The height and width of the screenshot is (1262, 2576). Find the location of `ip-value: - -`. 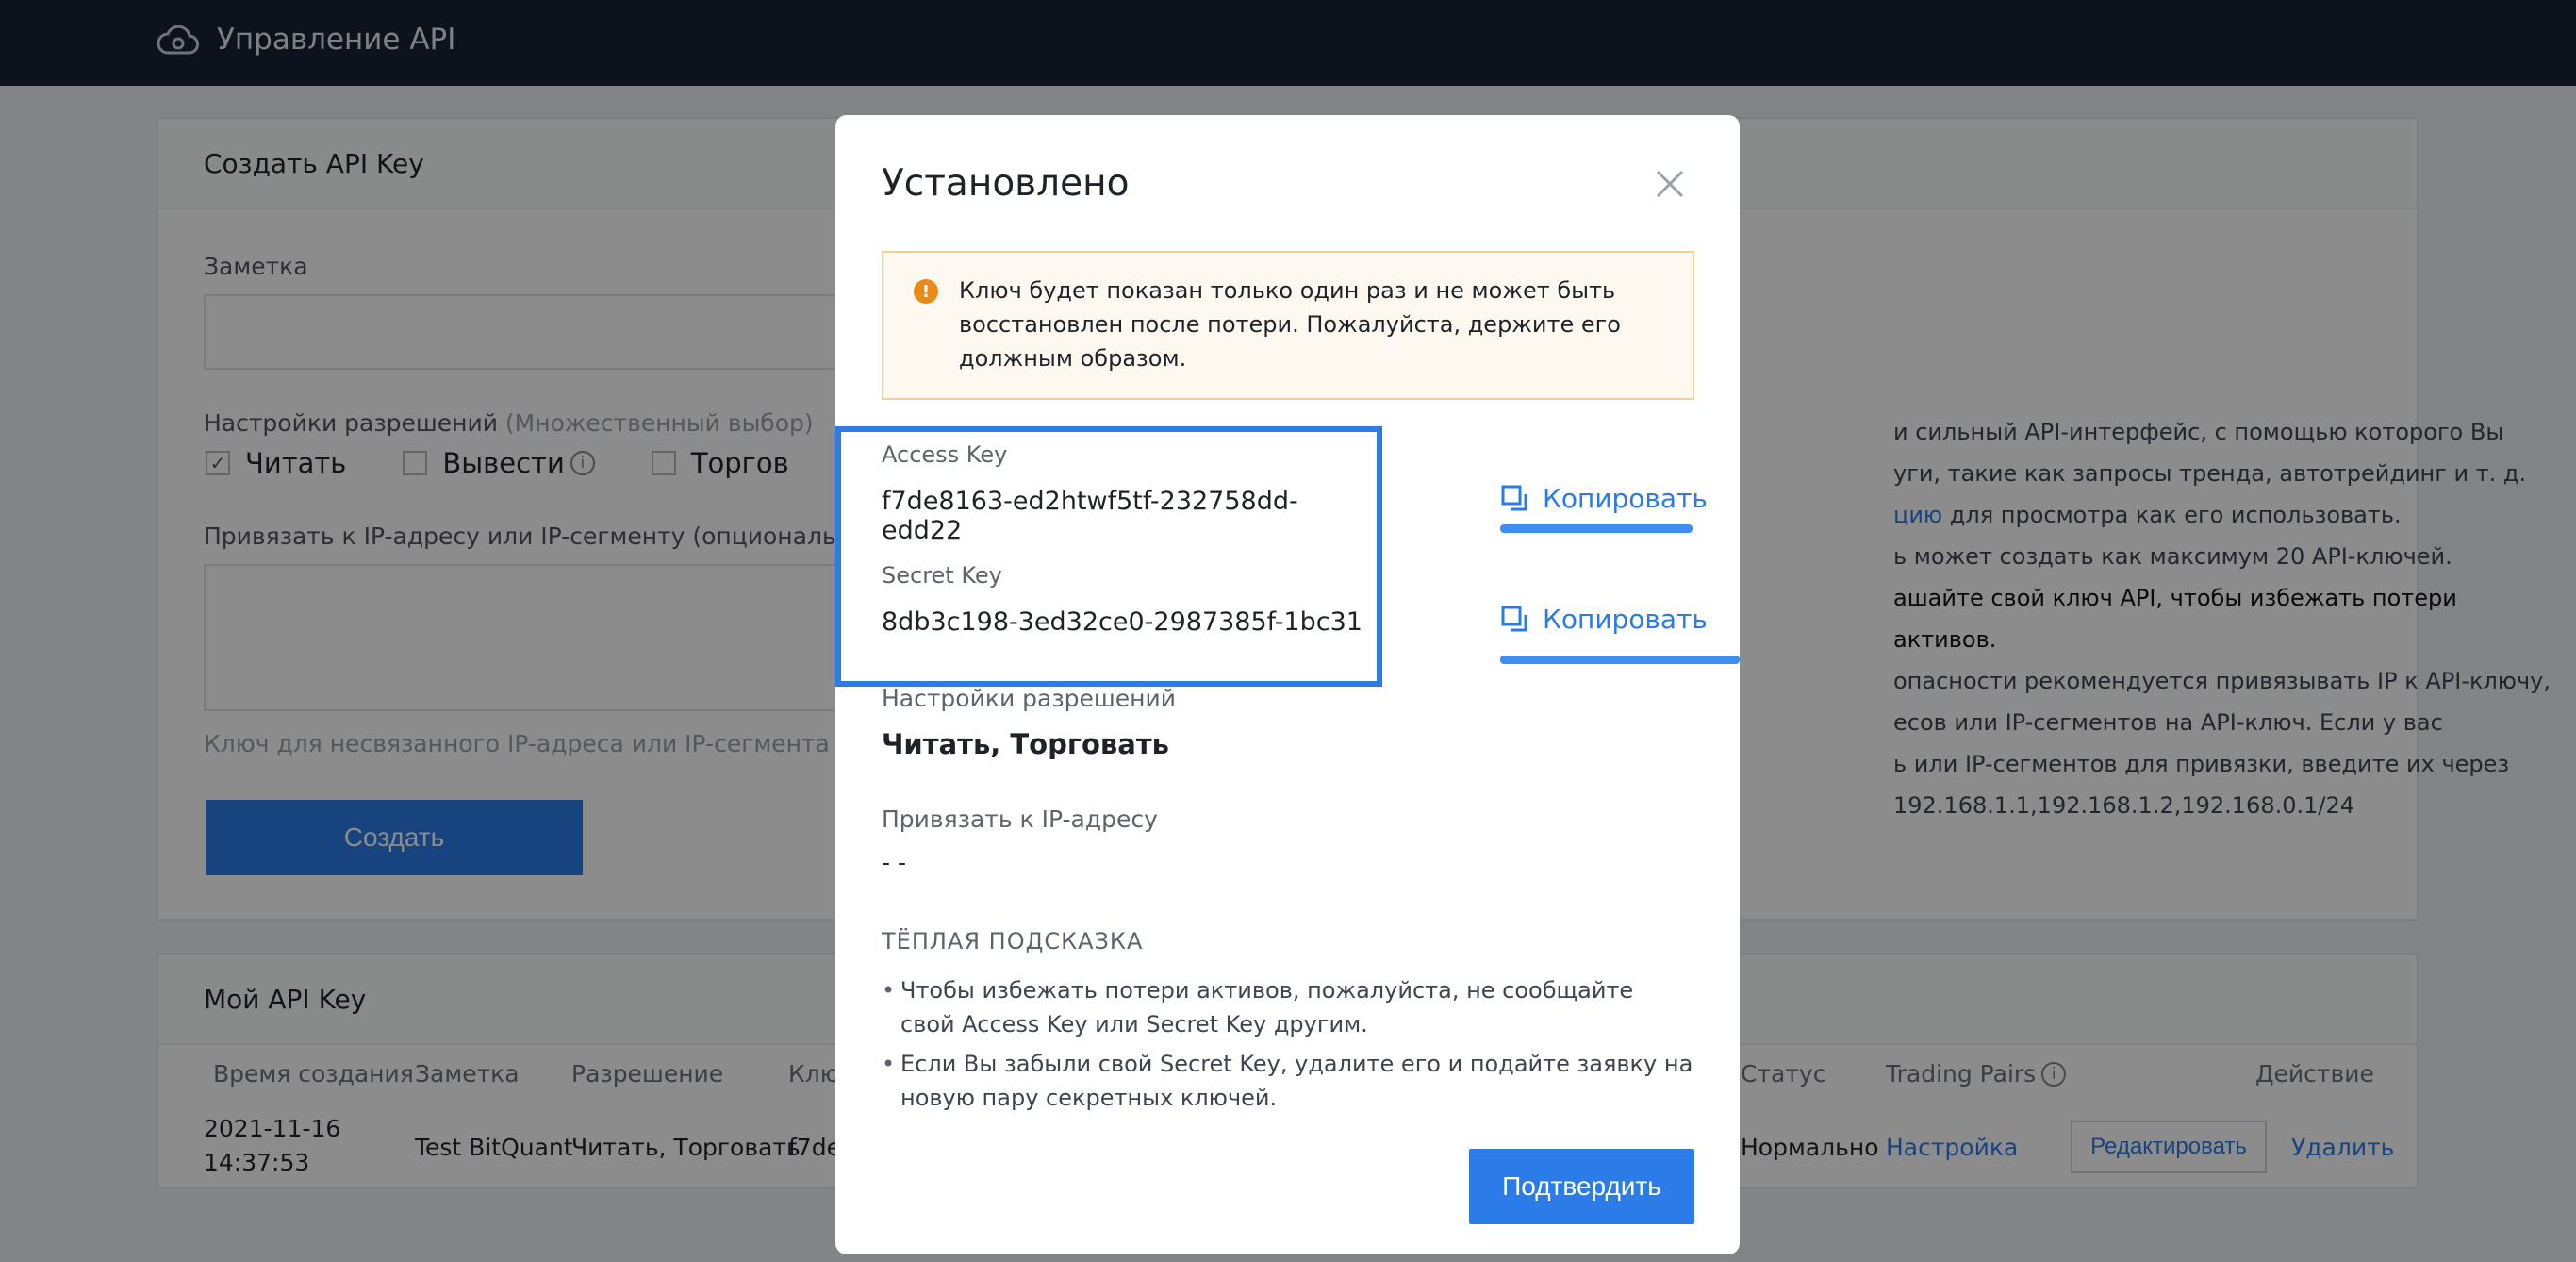

ip-value: - - is located at coordinates (894, 862).